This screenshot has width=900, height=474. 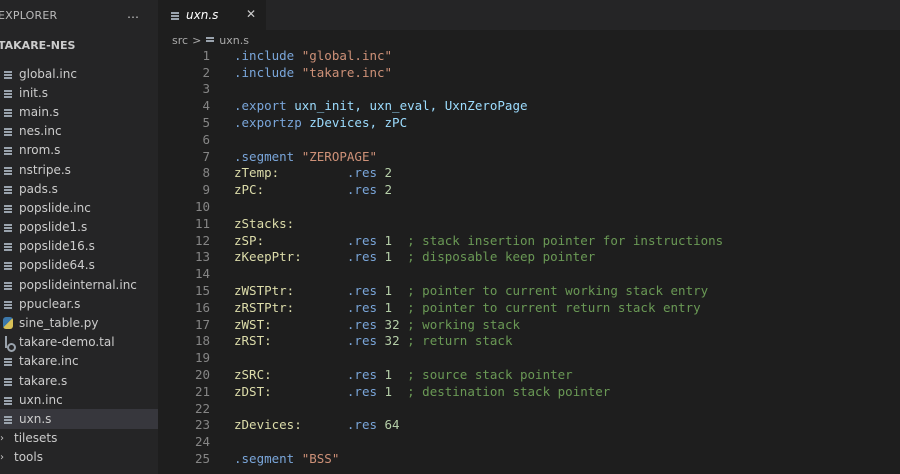 I want to click on code-line: 11 zStacks:, so click(x=529, y=223).